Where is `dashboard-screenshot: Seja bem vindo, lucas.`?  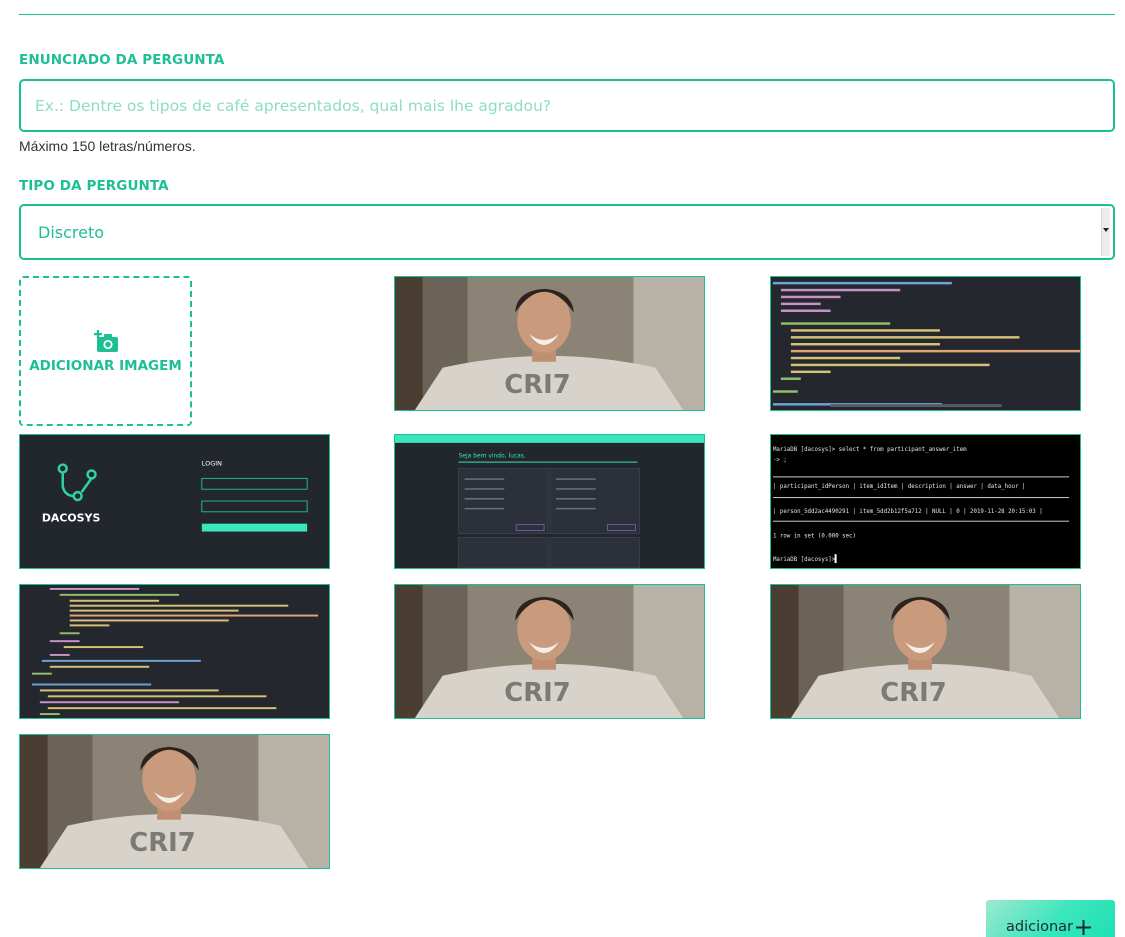
dashboard-screenshot: Seja bem vindo, lucas. is located at coordinates (549, 501).